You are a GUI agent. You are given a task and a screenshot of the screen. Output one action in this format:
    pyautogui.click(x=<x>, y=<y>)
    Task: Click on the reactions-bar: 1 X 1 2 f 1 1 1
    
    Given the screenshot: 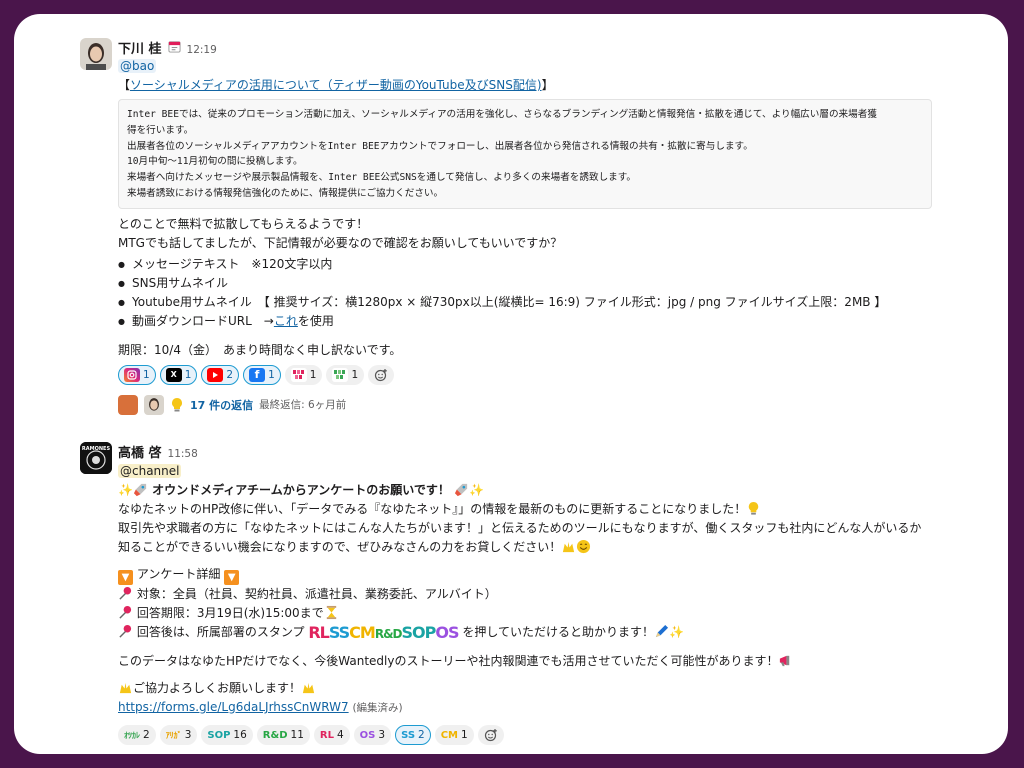 What is the action you would take?
    pyautogui.click(x=558, y=375)
    